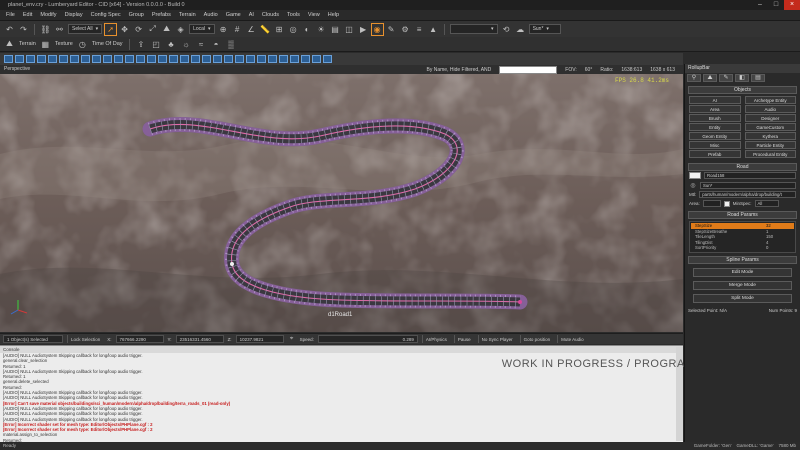 This screenshot has height=450, width=800. What do you see at coordinates (251, 15) in the screenshot?
I see `menu-ai: AI` at bounding box center [251, 15].